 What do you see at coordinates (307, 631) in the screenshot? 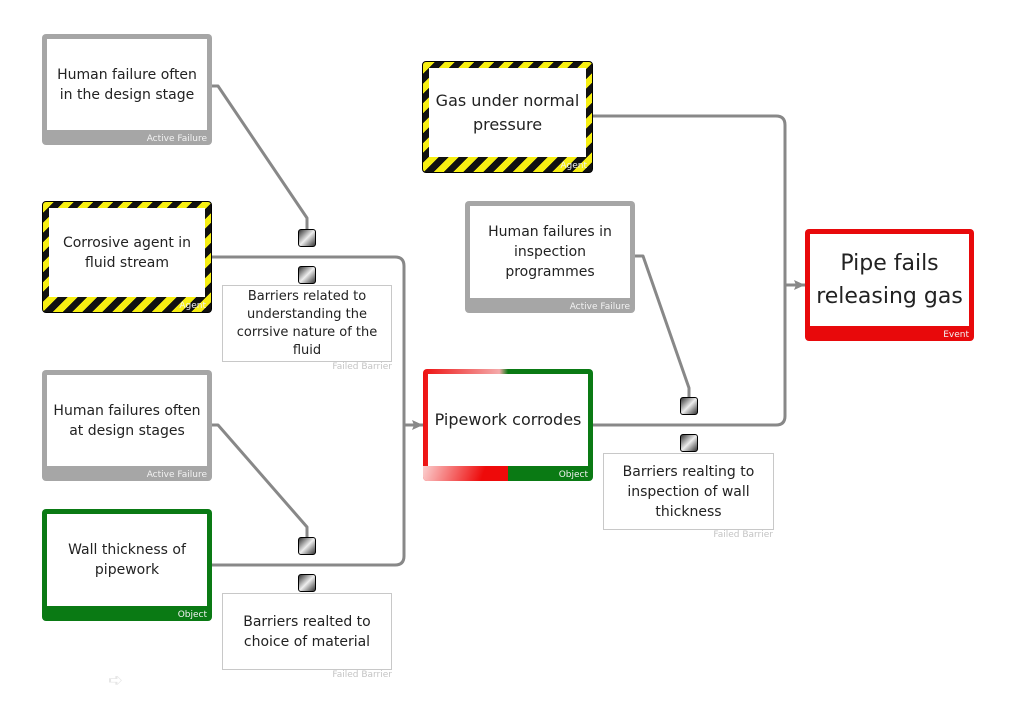
I see `barrier-material: Barriers realted to choice of material` at bounding box center [307, 631].